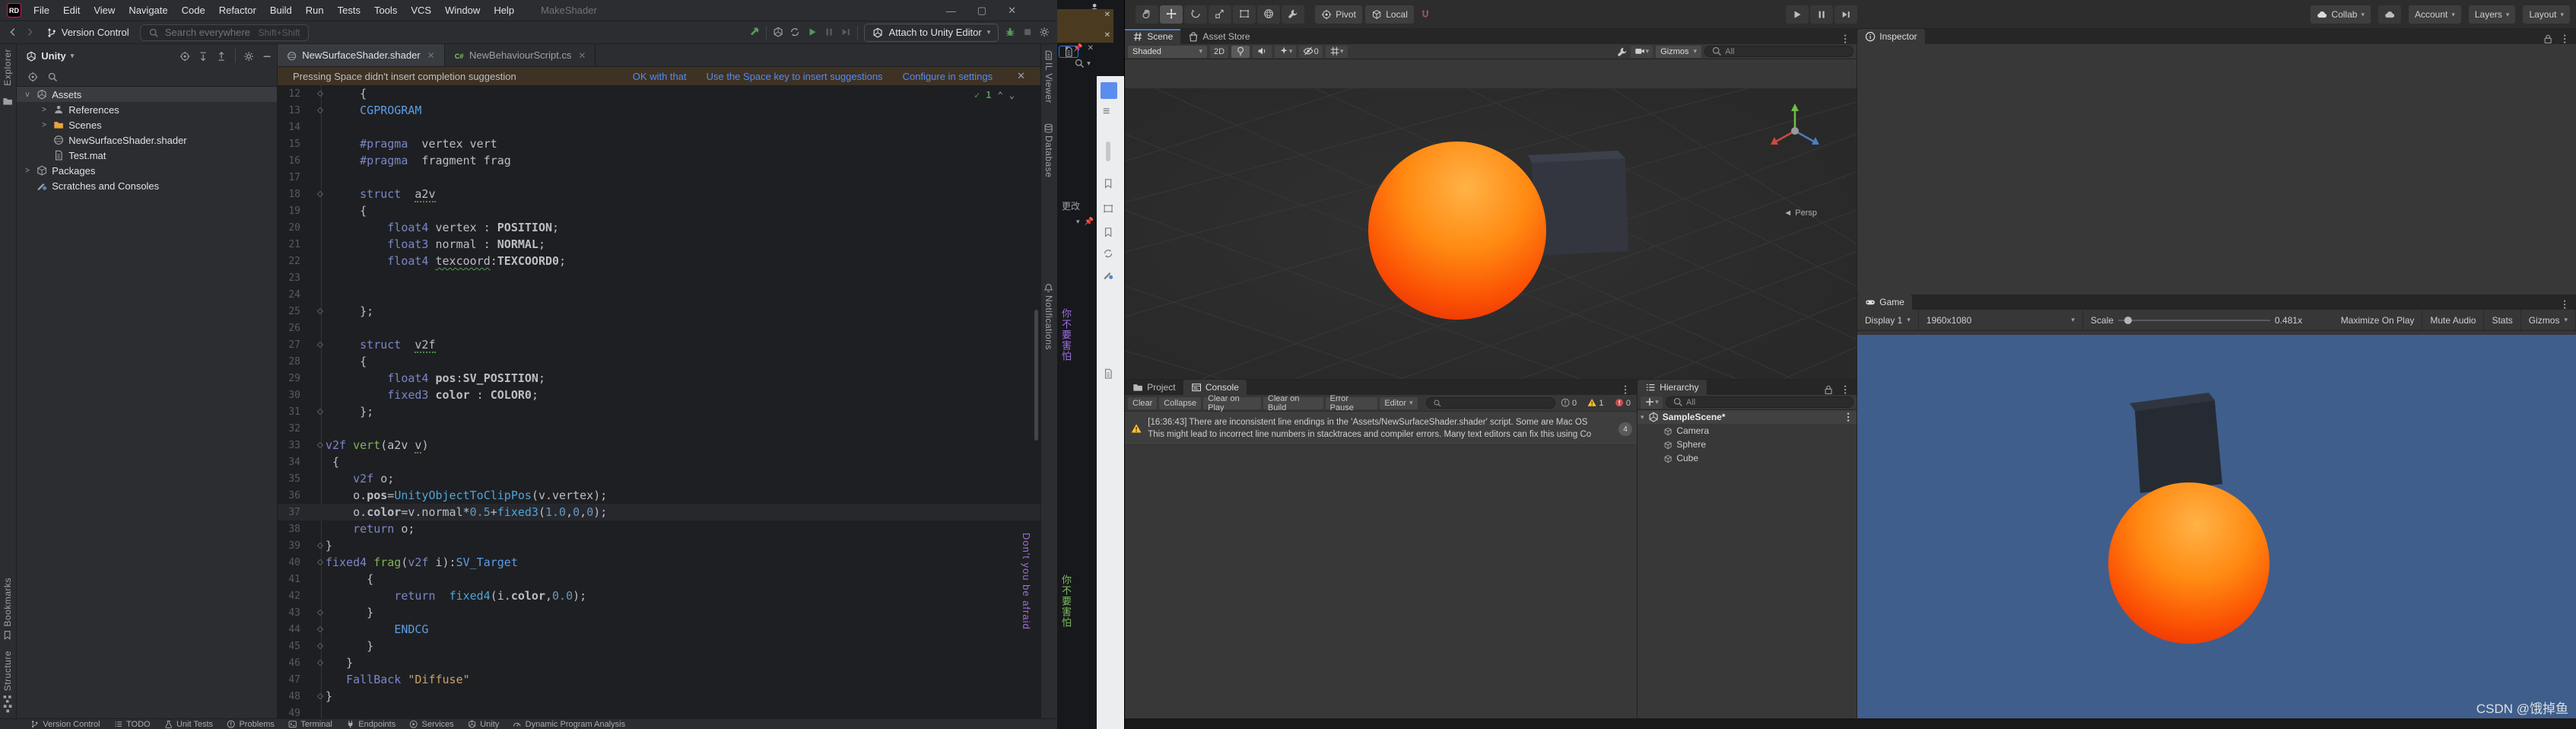 Image resolution: width=2576 pixels, height=729 pixels. Describe the element at coordinates (1389, 15) in the screenshot. I see `local-toggle: Local` at that location.